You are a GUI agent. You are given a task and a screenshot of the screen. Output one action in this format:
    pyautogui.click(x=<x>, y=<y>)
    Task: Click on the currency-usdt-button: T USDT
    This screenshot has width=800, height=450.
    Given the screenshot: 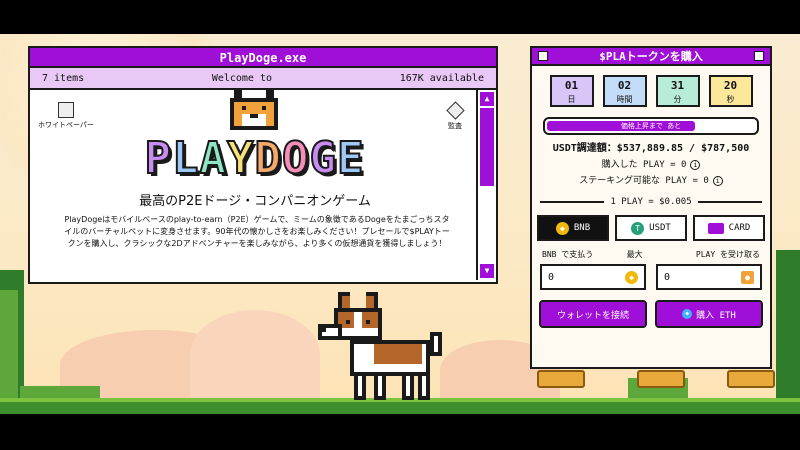 What is the action you would take?
    pyautogui.click(x=651, y=228)
    